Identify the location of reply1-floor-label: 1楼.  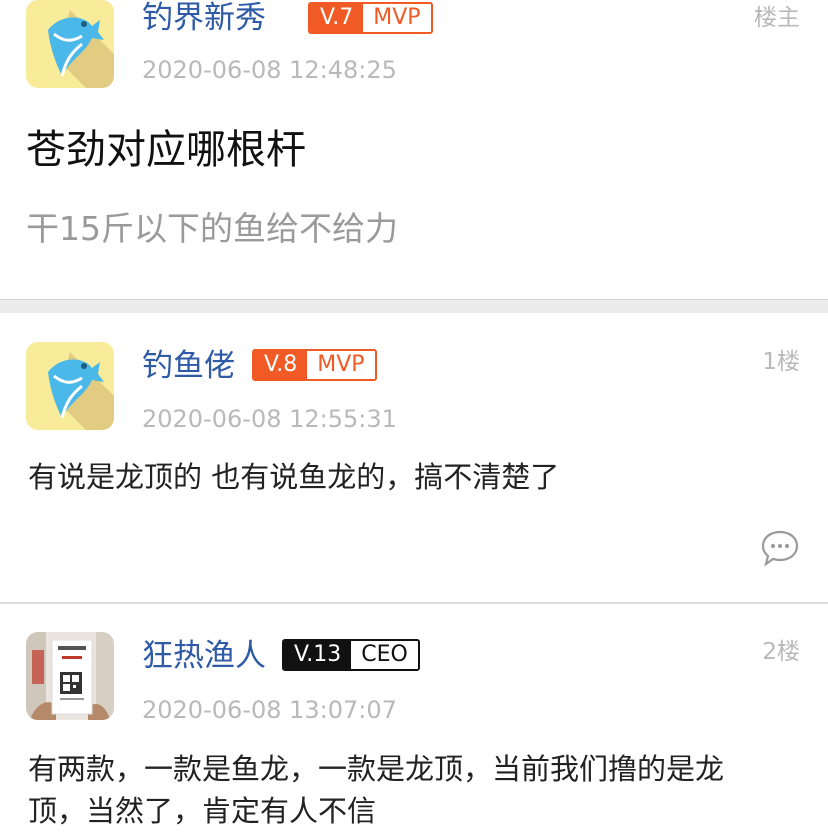
(781, 362).